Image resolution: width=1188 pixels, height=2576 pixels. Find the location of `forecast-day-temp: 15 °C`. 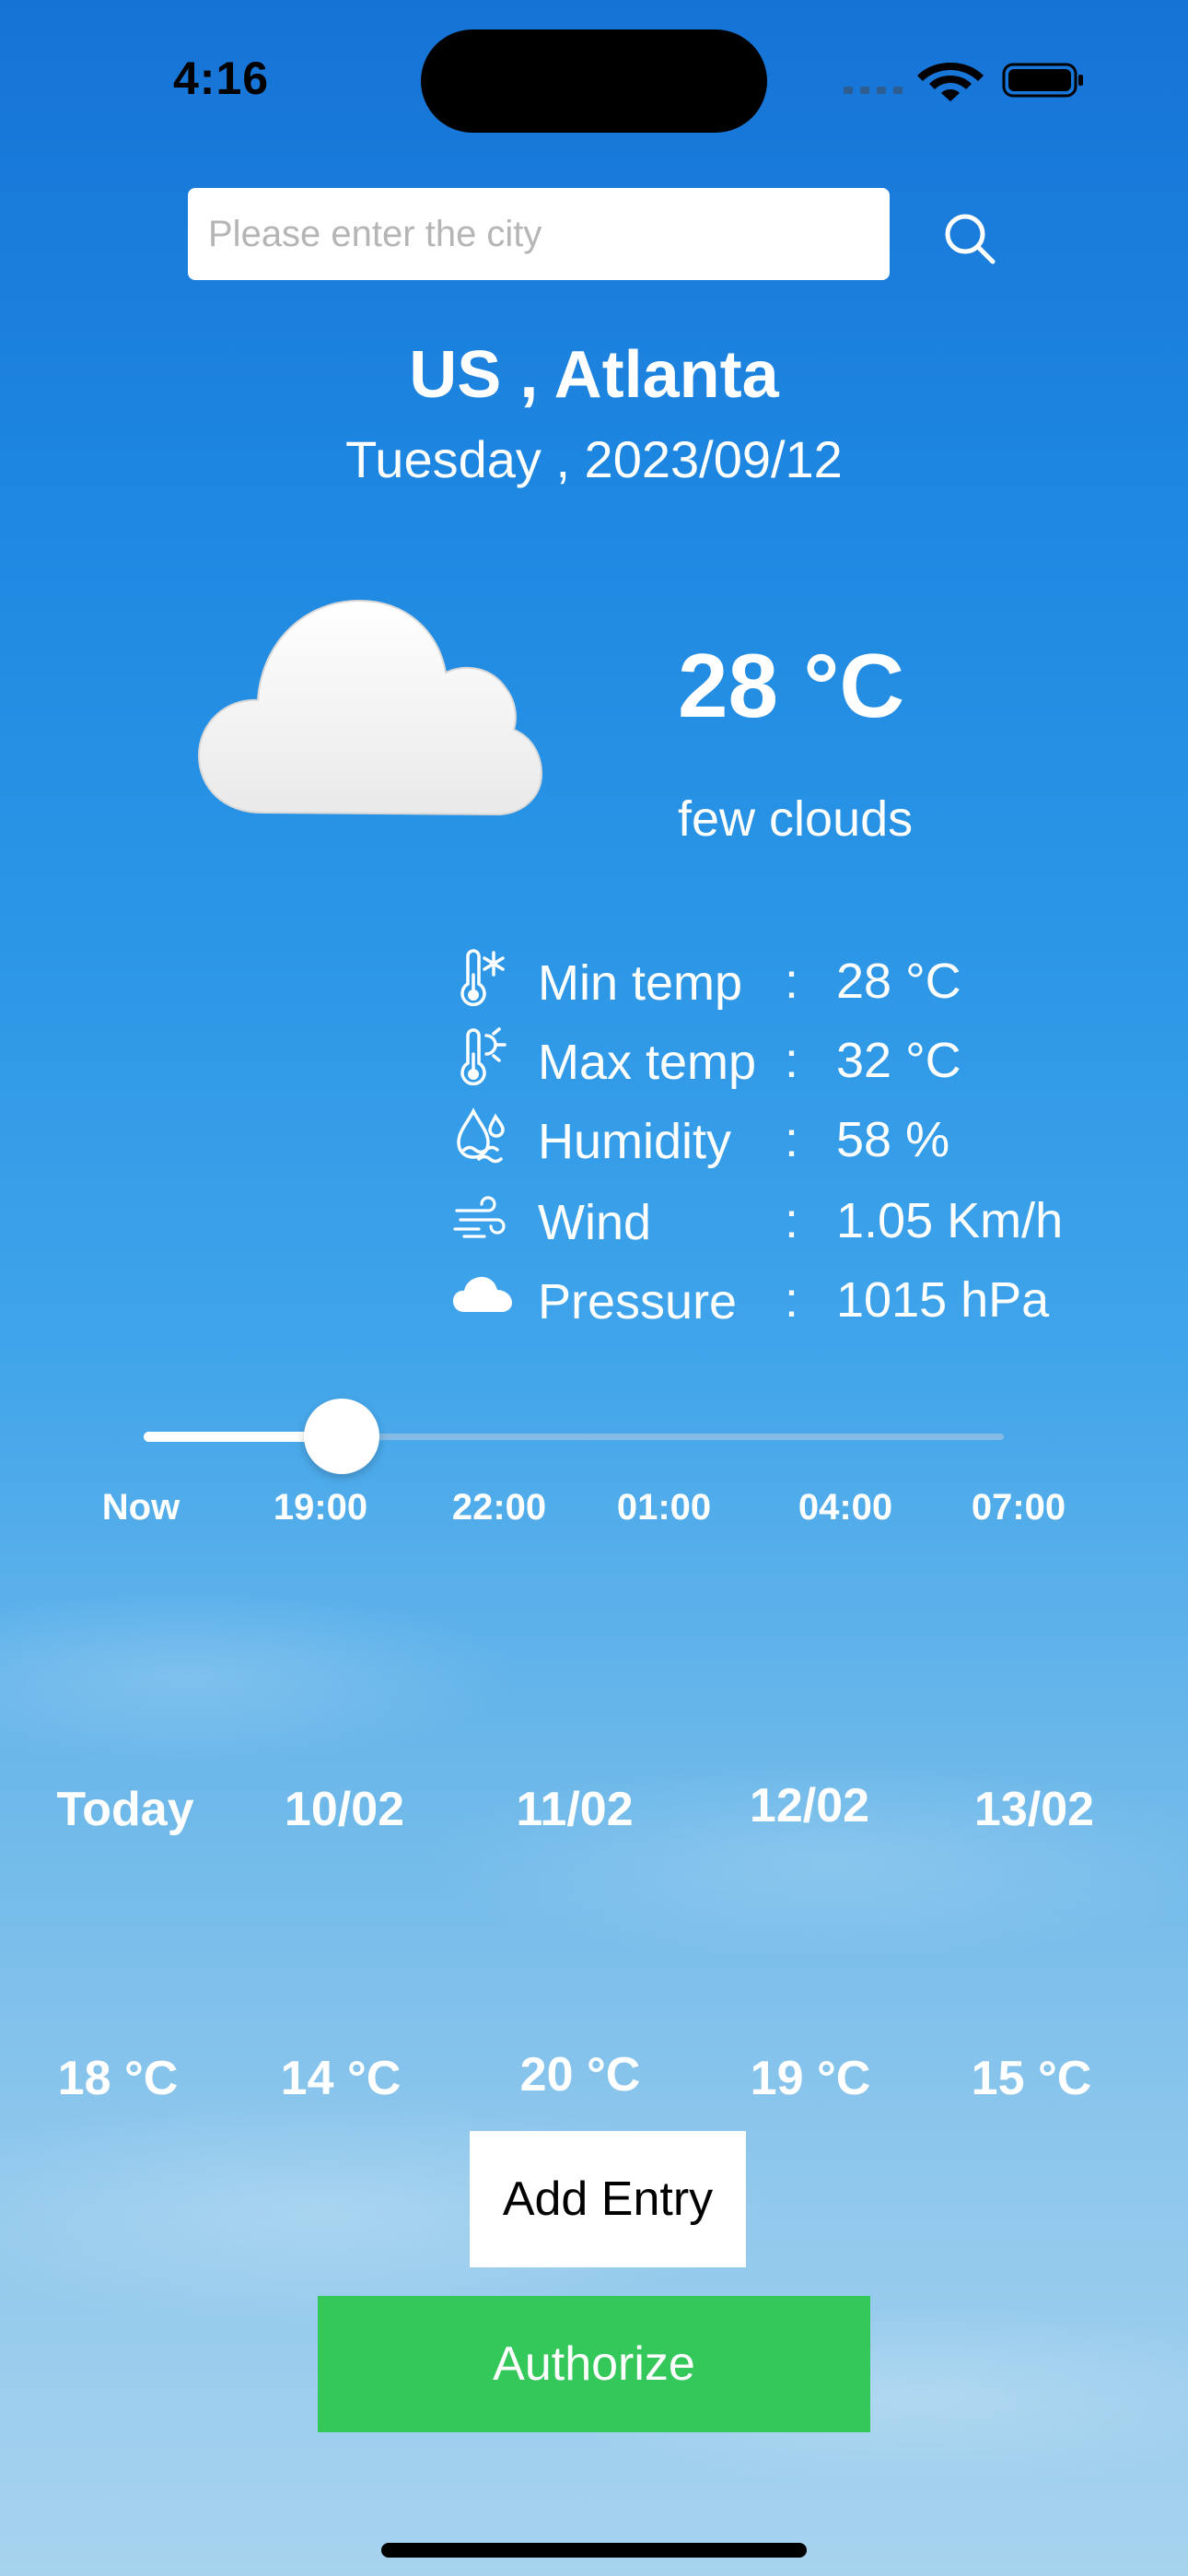

forecast-day-temp: 15 °C is located at coordinates (1031, 2078).